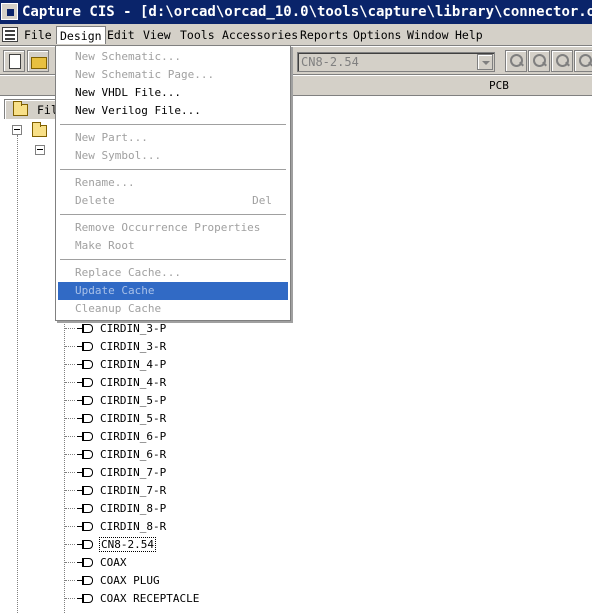 This screenshot has height=613, width=592. What do you see at coordinates (17, 374) in the screenshot?
I see `tree-line` at bounding box center [17, 374].